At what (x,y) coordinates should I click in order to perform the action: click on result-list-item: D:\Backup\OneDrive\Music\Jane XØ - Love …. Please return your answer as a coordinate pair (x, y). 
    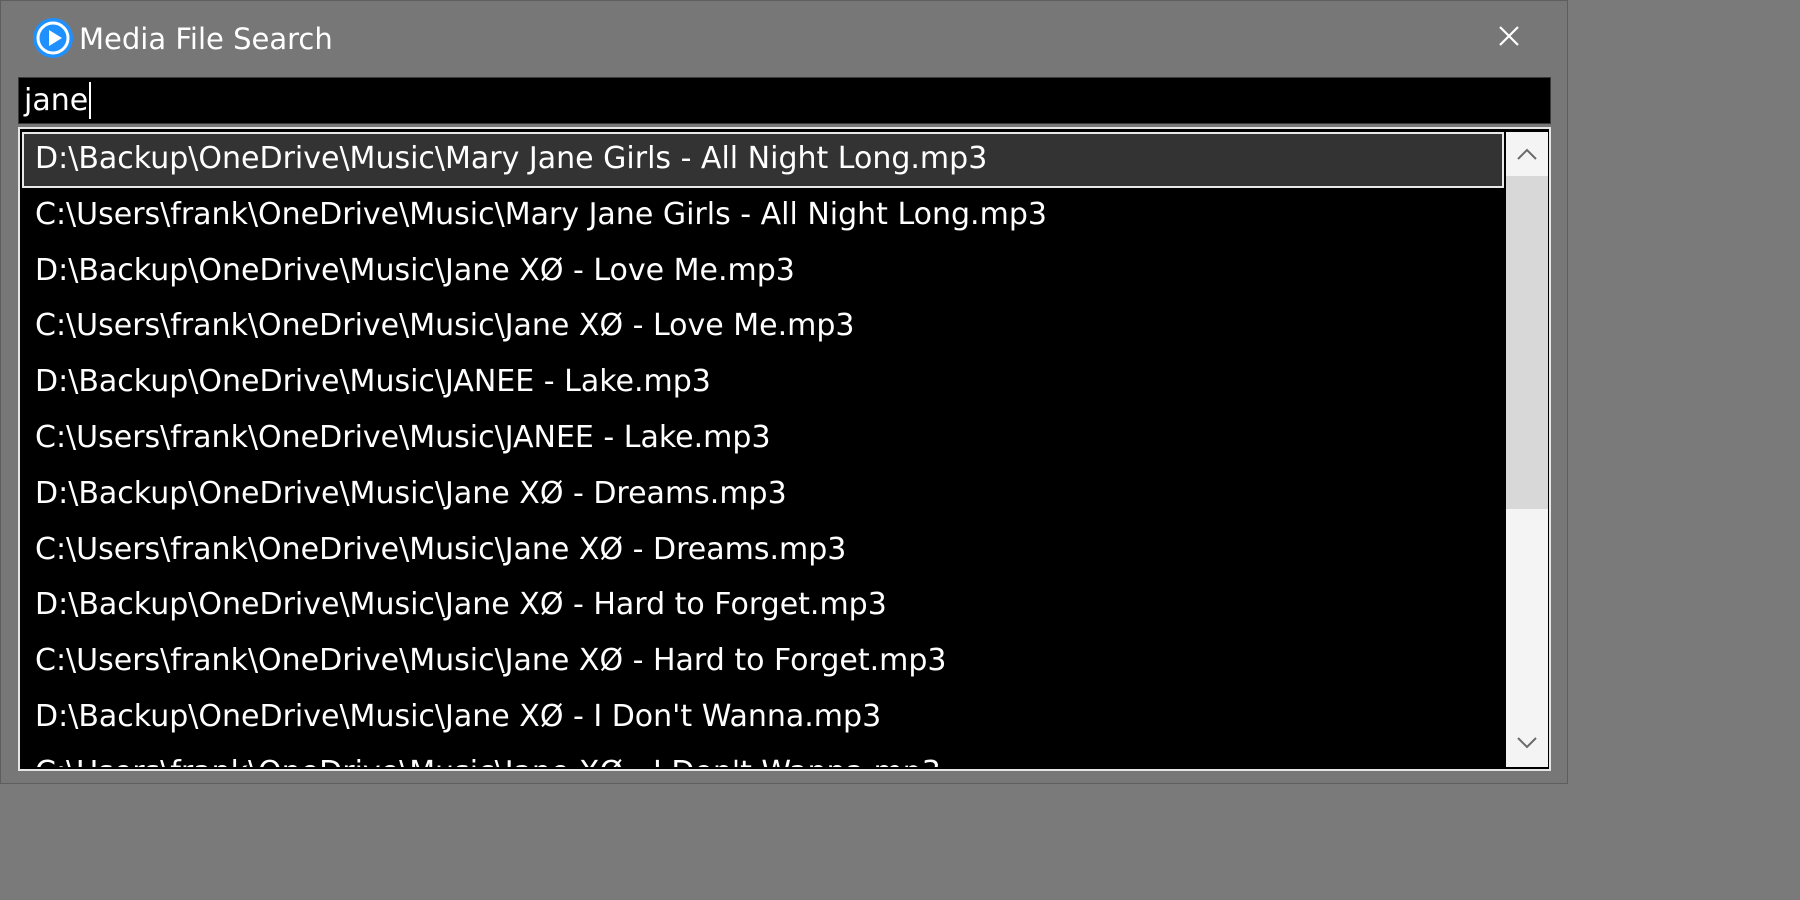
    Looking at the image, I should click on (763, 272).